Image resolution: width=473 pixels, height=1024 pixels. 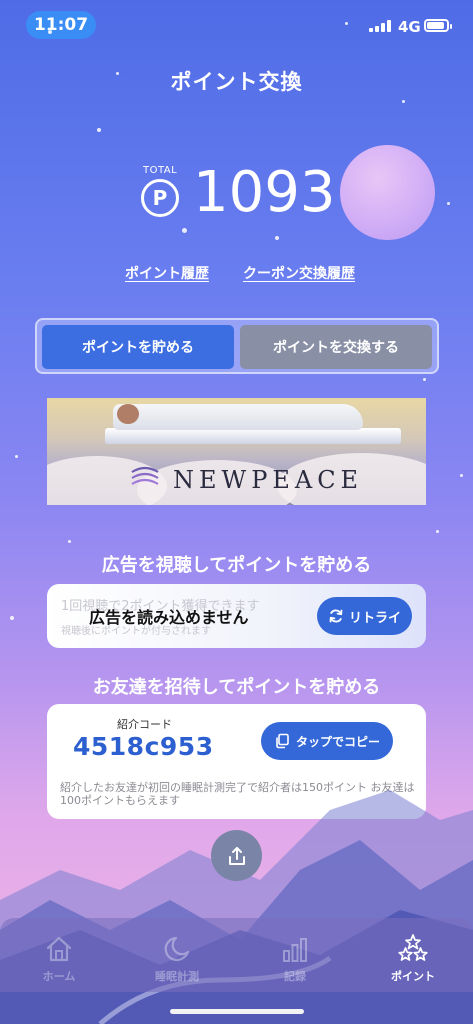 I want to click on points-value: 1093, so click(x=264, y=192).